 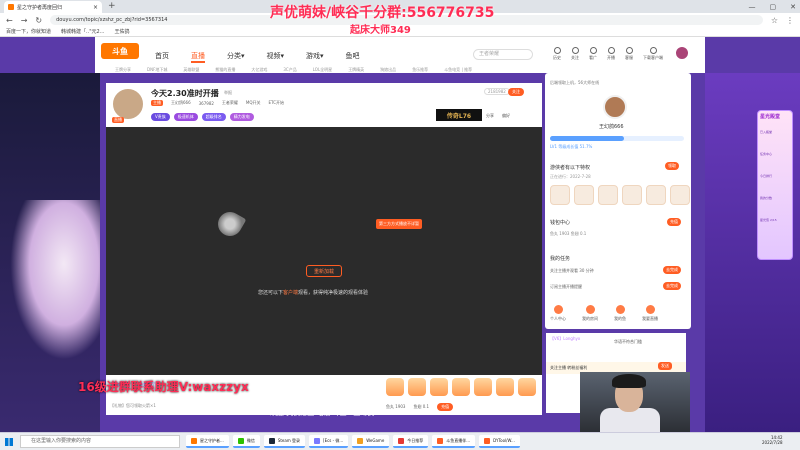 What do you see at coordinates (411, 441) in the screenshot?
I see `taskbar-app: 今日推荐` at bounding box center [411, 441].